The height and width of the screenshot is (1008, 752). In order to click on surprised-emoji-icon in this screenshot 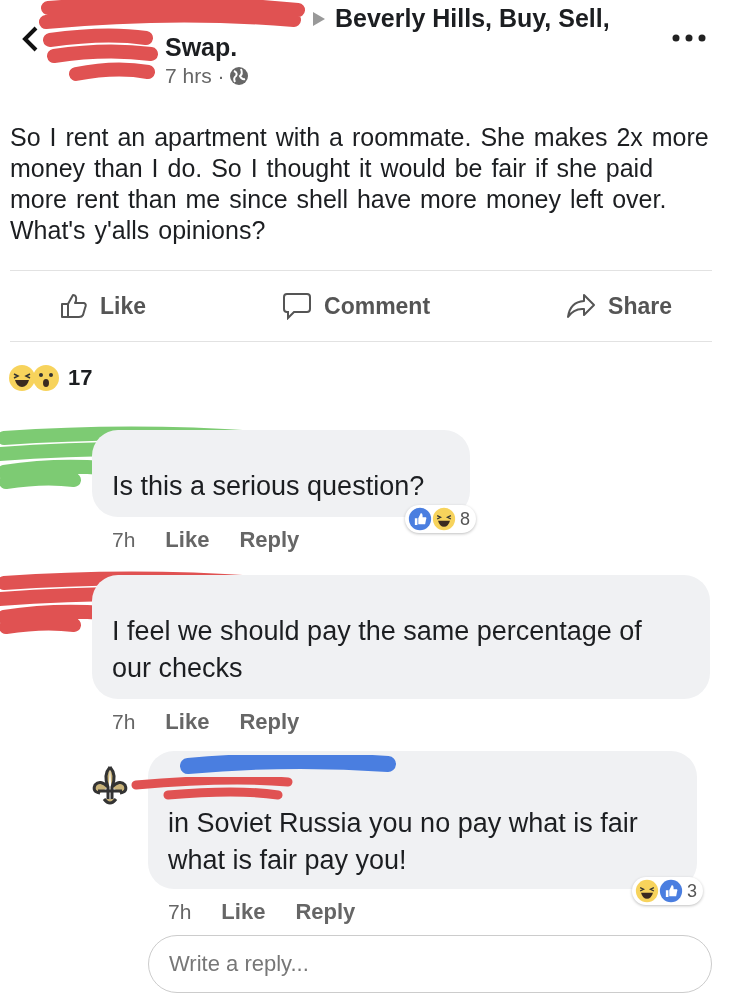, I will do `click(46, 378)`.